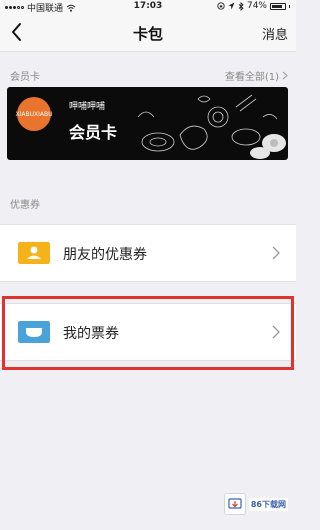  What do you see at coordinates (234, 504) in the screenshot?
I see `watermark-logo-icon` at bounding box center [234, 504].